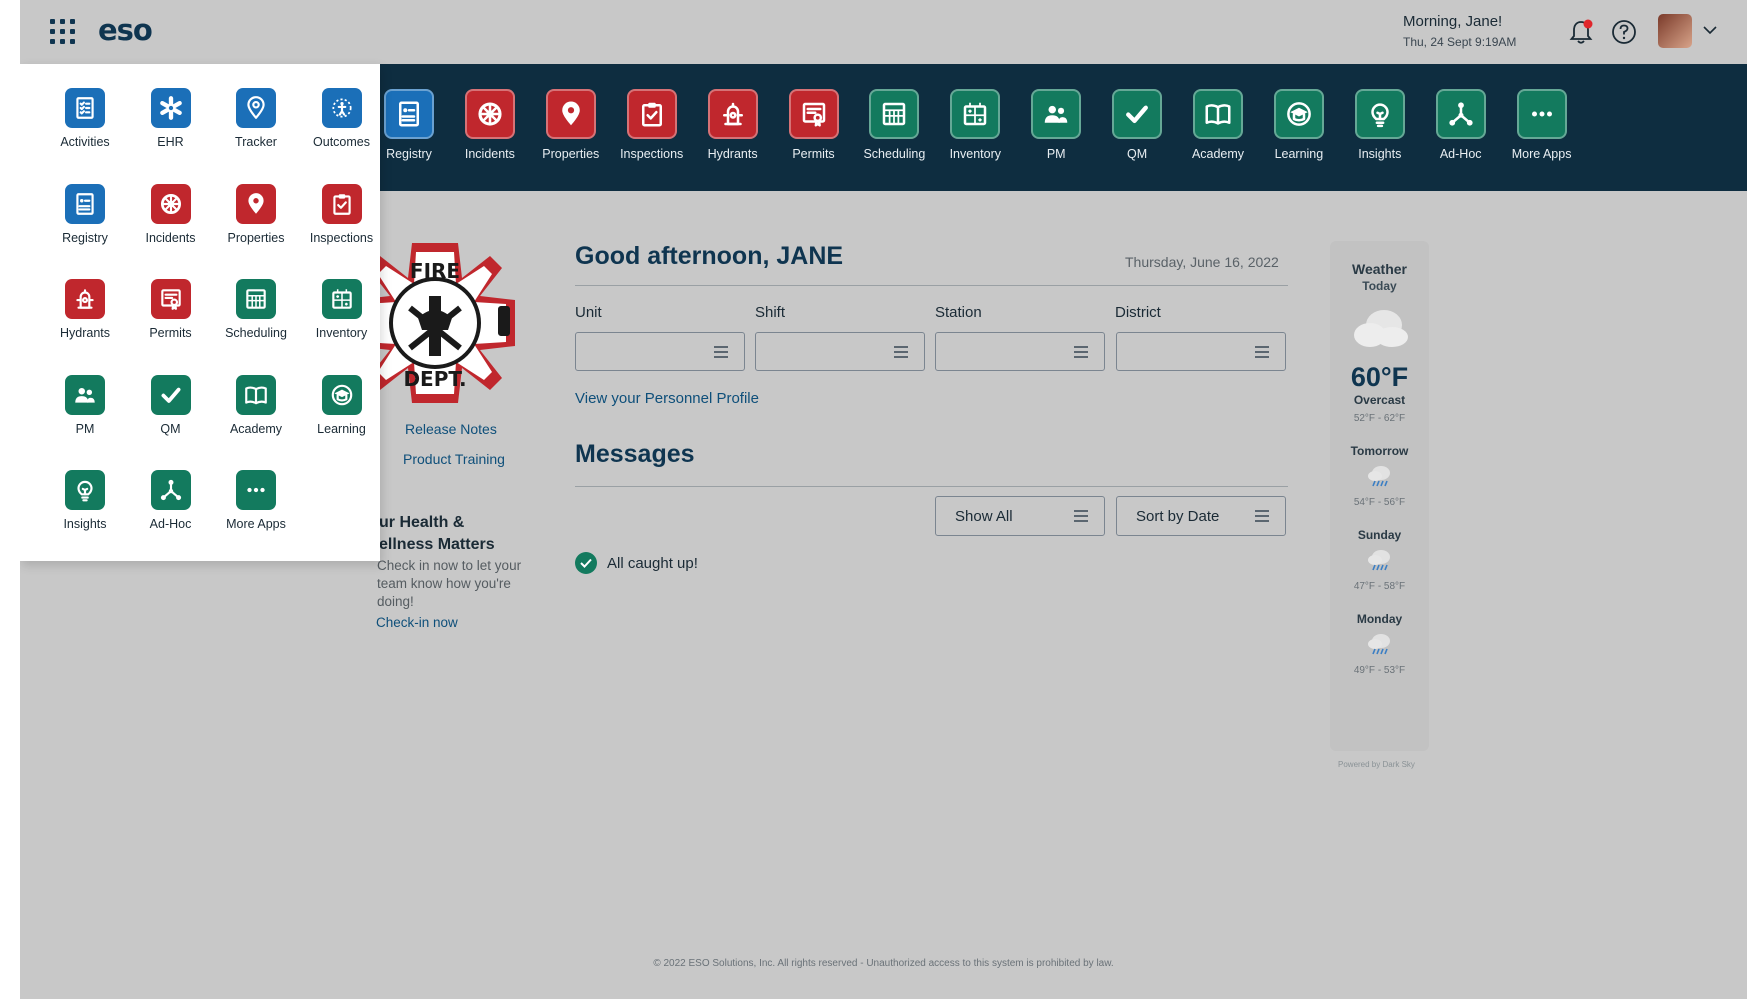 The width and height of the screenshot is (1747, 999). I want to click on app-bar-item-inventory: Inventory, so click(975, 125).